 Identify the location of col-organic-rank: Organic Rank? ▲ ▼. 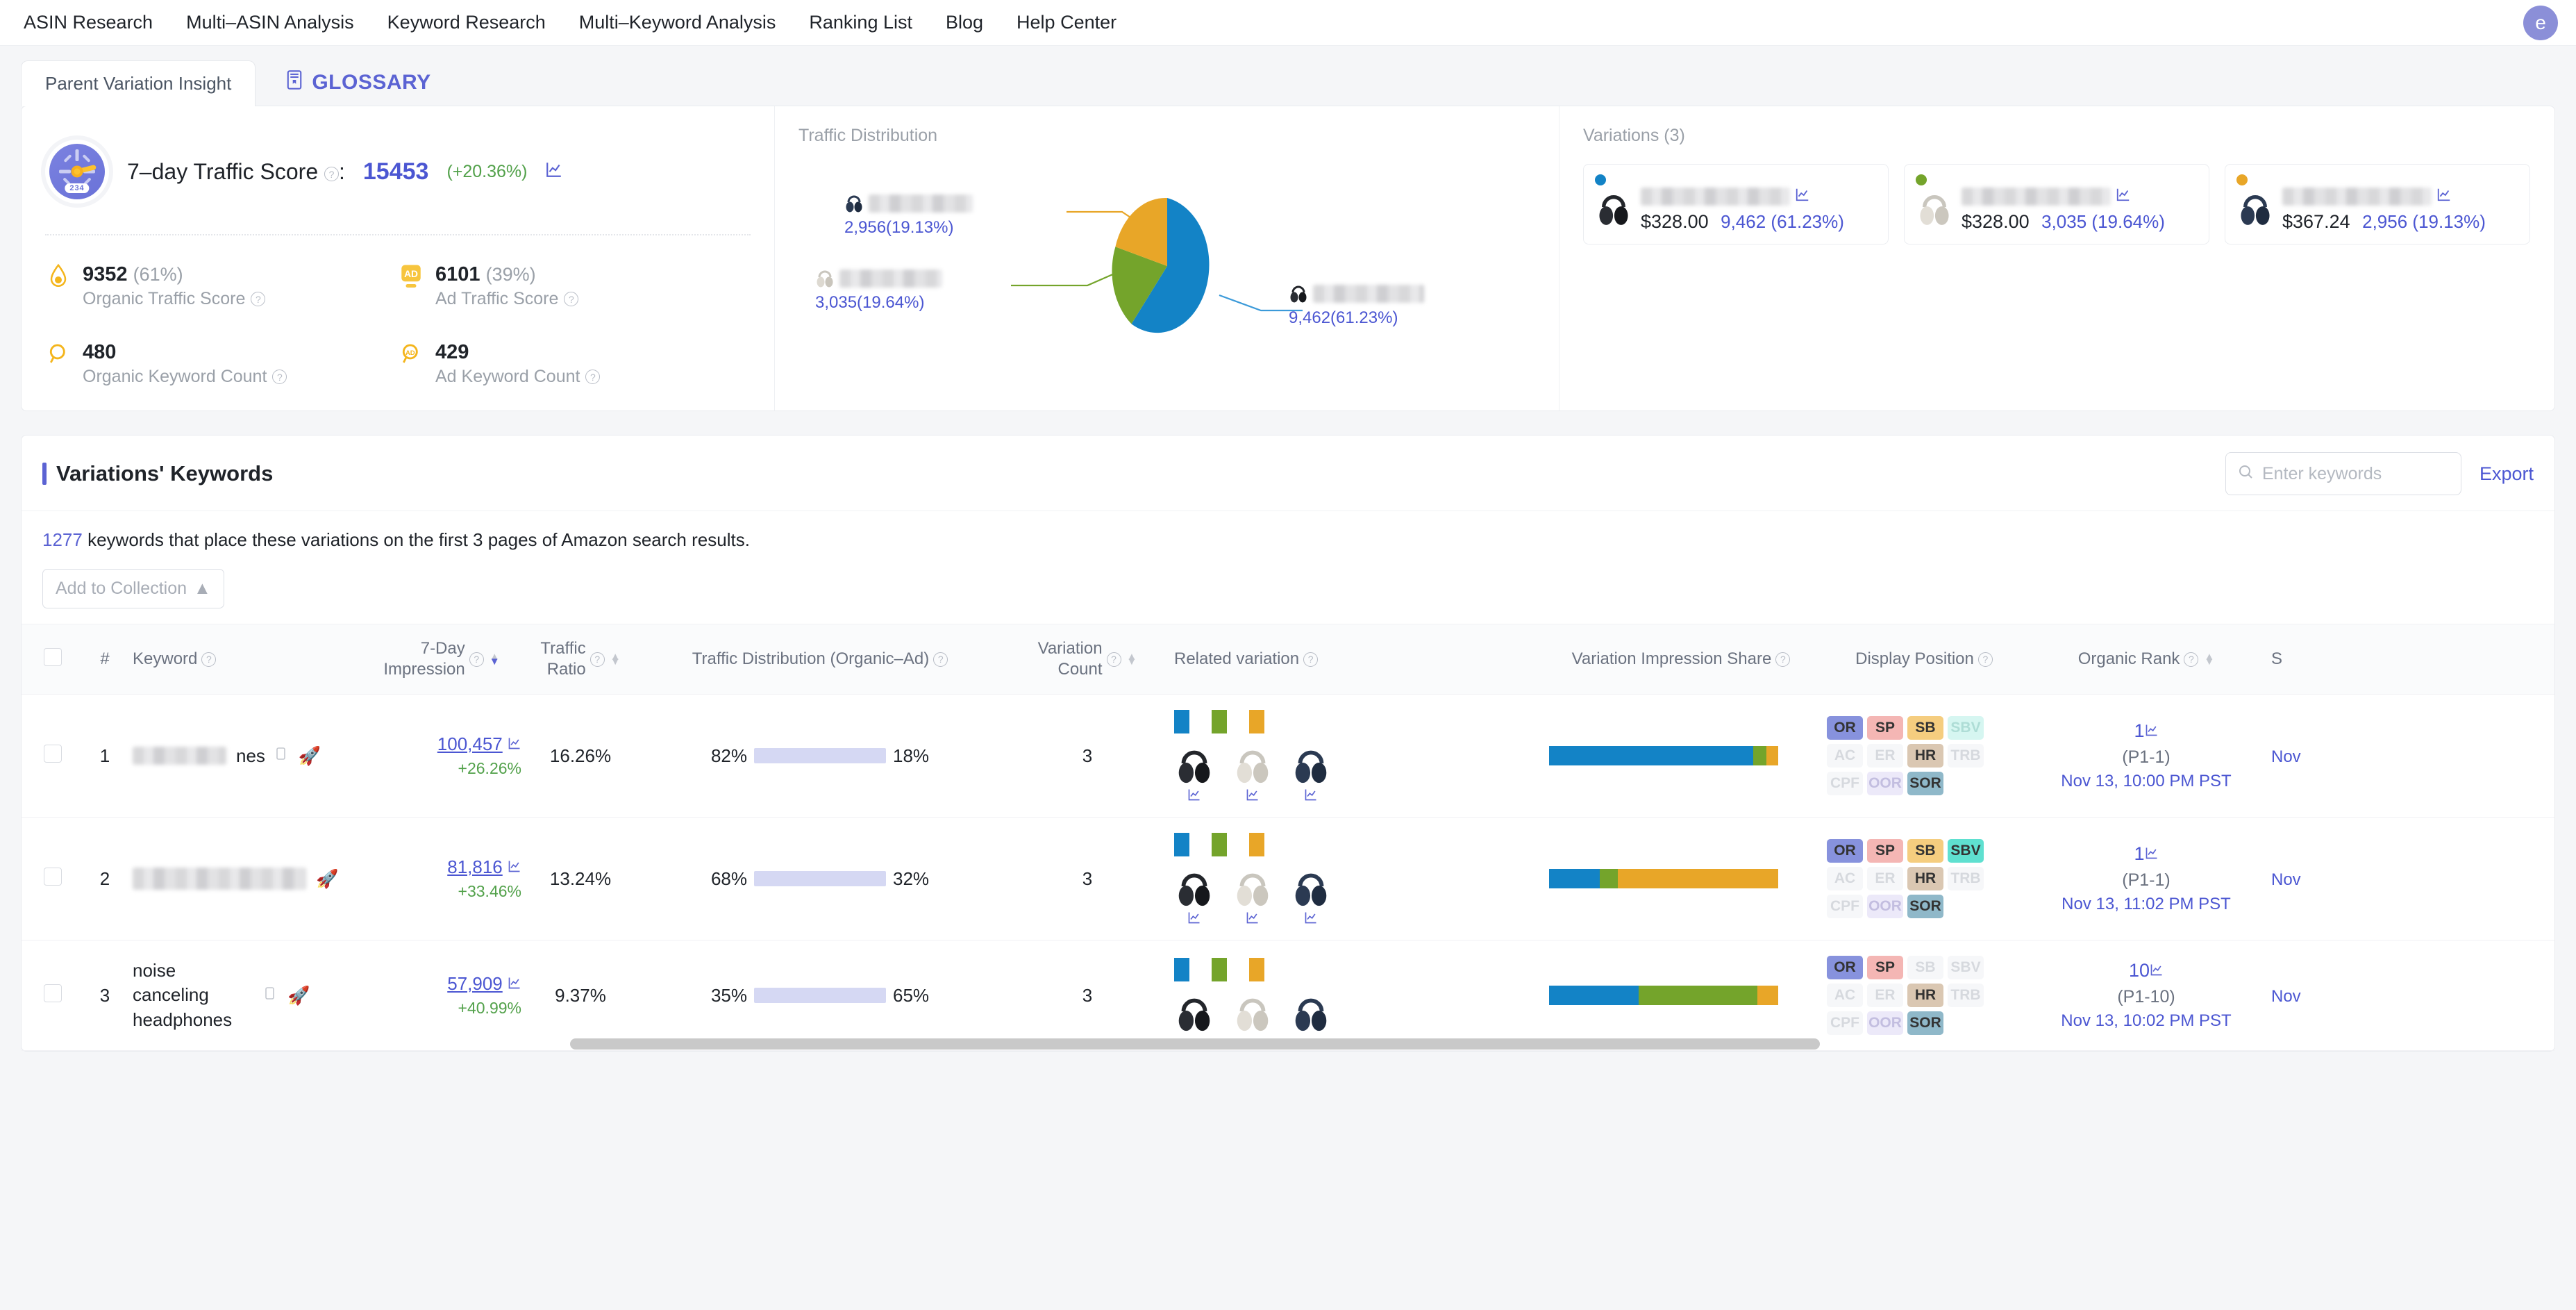
(2146, 659).